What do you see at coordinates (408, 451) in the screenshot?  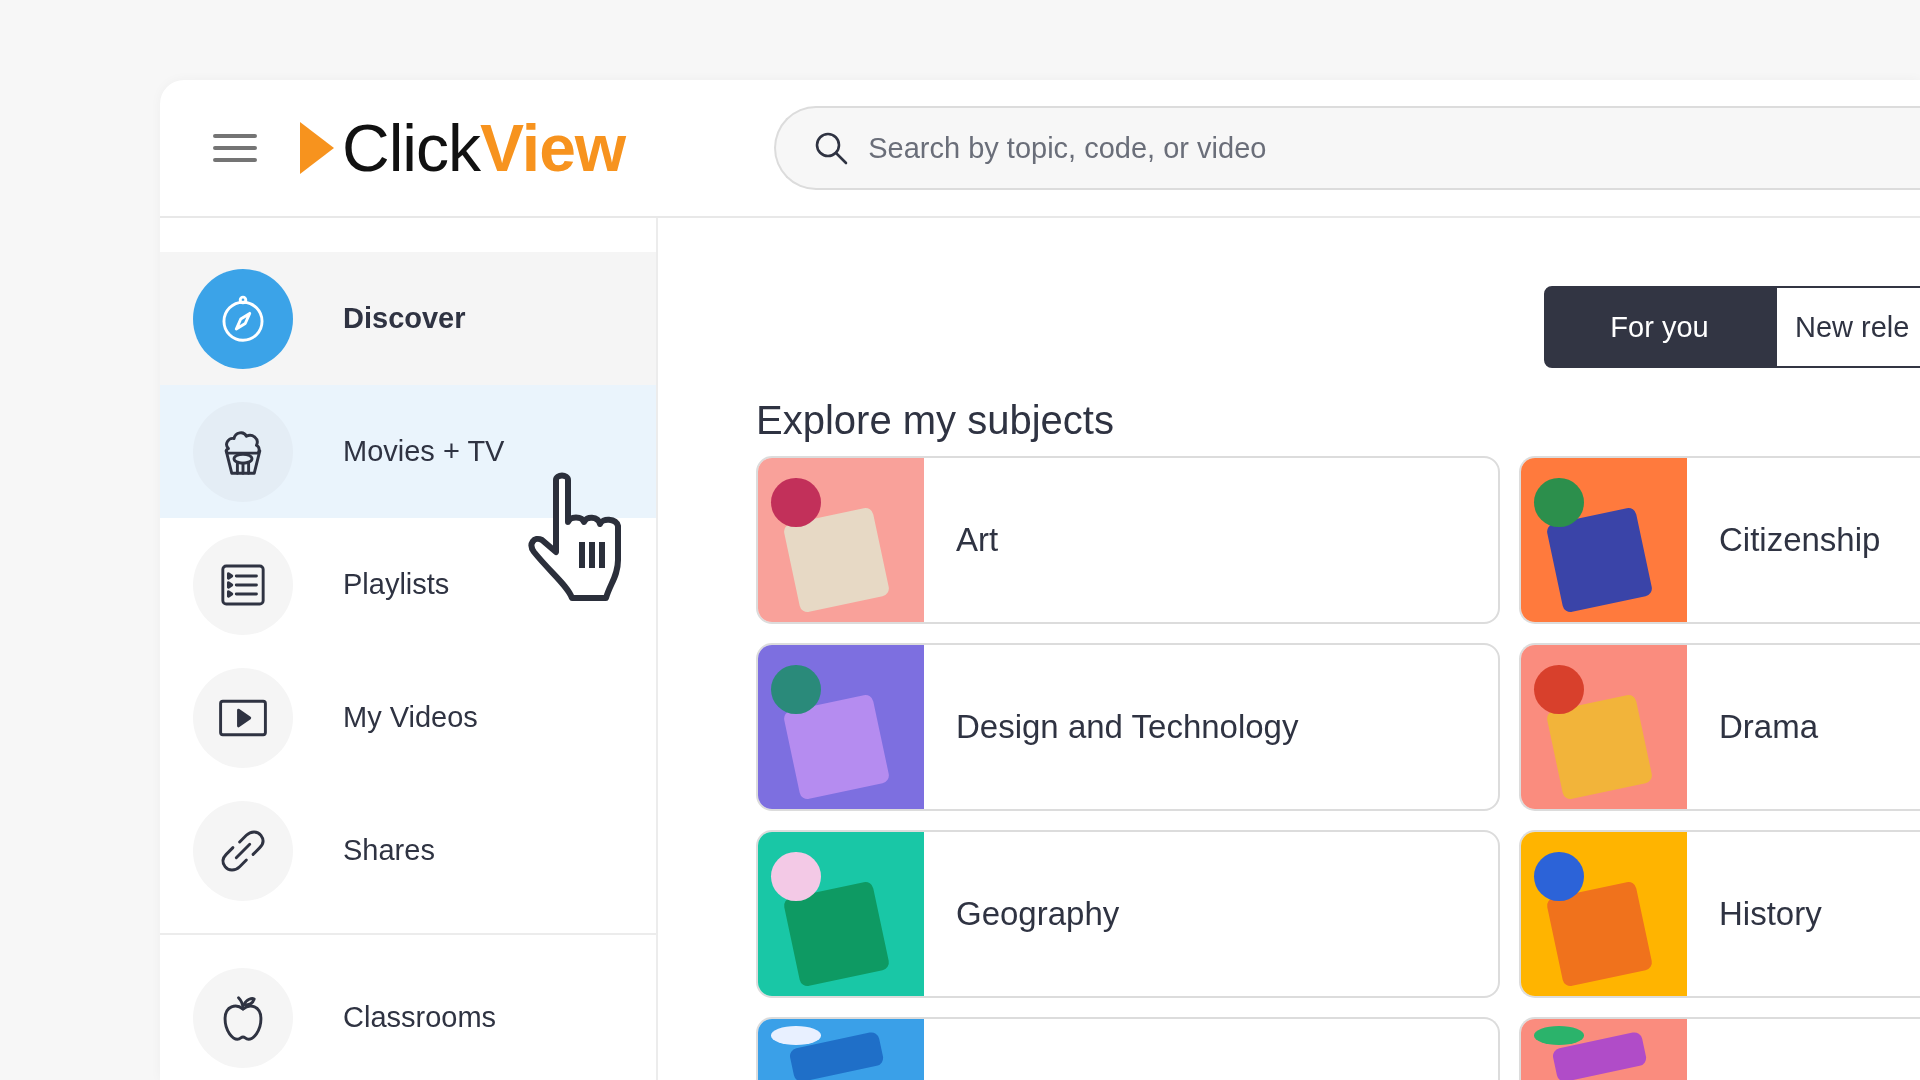 I see `sidebar-item: Movies + TV` at bounding box center [408, 451].